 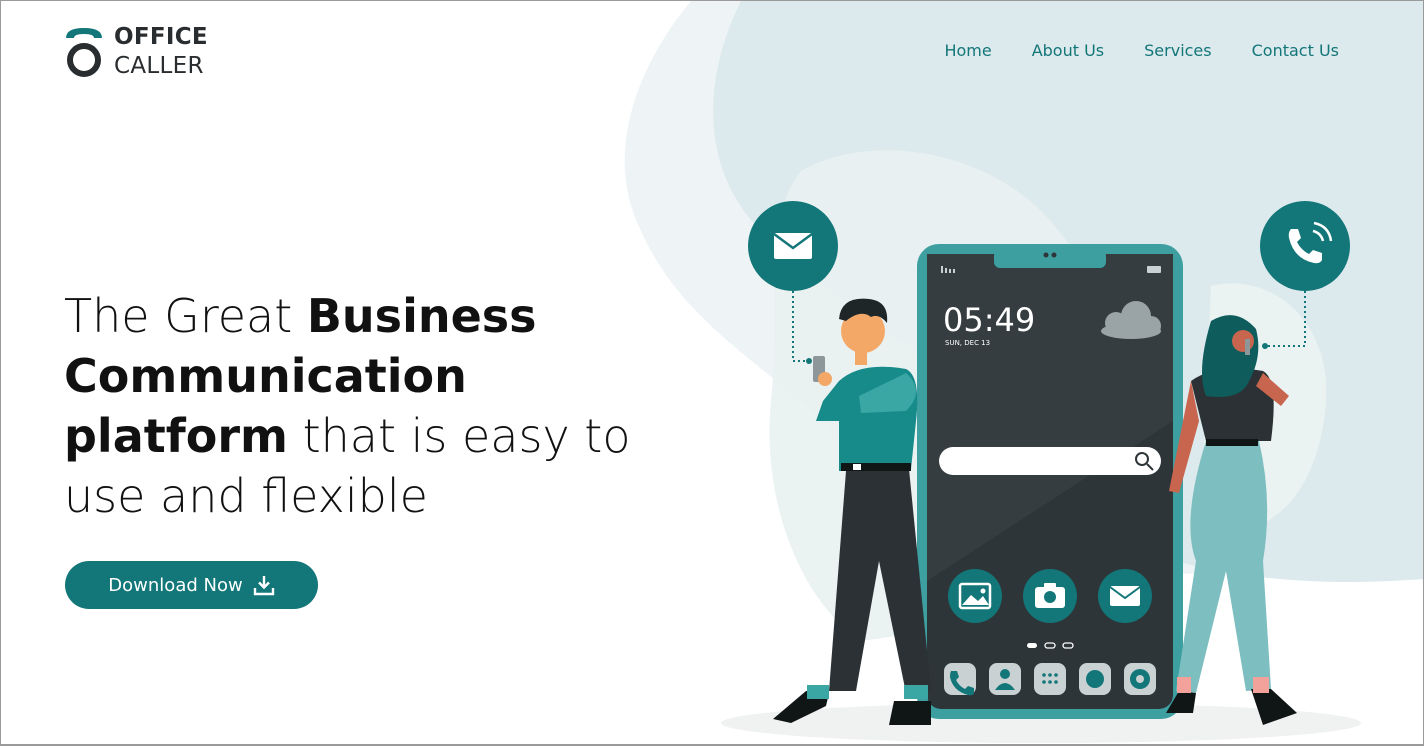 I want to click on phone-call-bubble-icon, so click(x=1305, y=246).